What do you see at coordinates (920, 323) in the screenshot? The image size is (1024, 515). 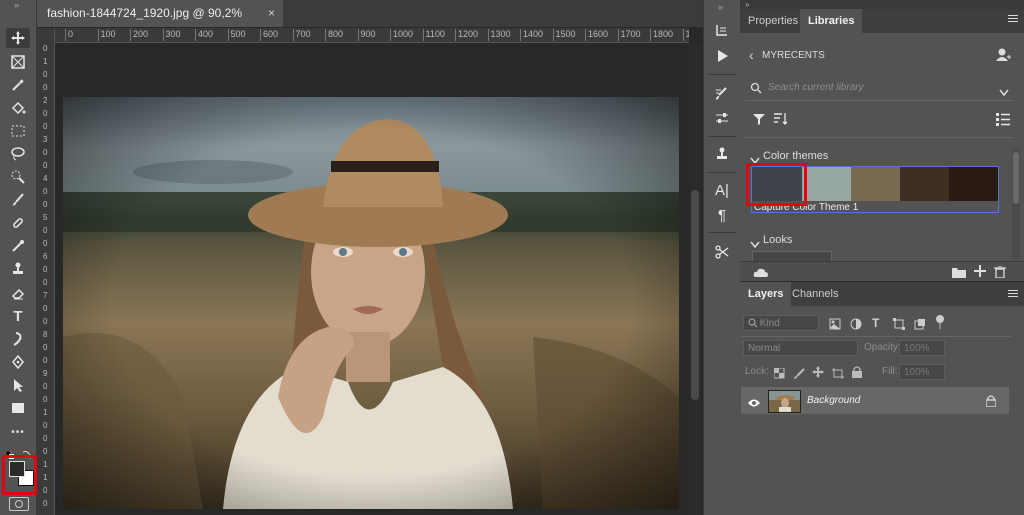 I see `smart-object-filter-icon` at bounding box center [920, 323].